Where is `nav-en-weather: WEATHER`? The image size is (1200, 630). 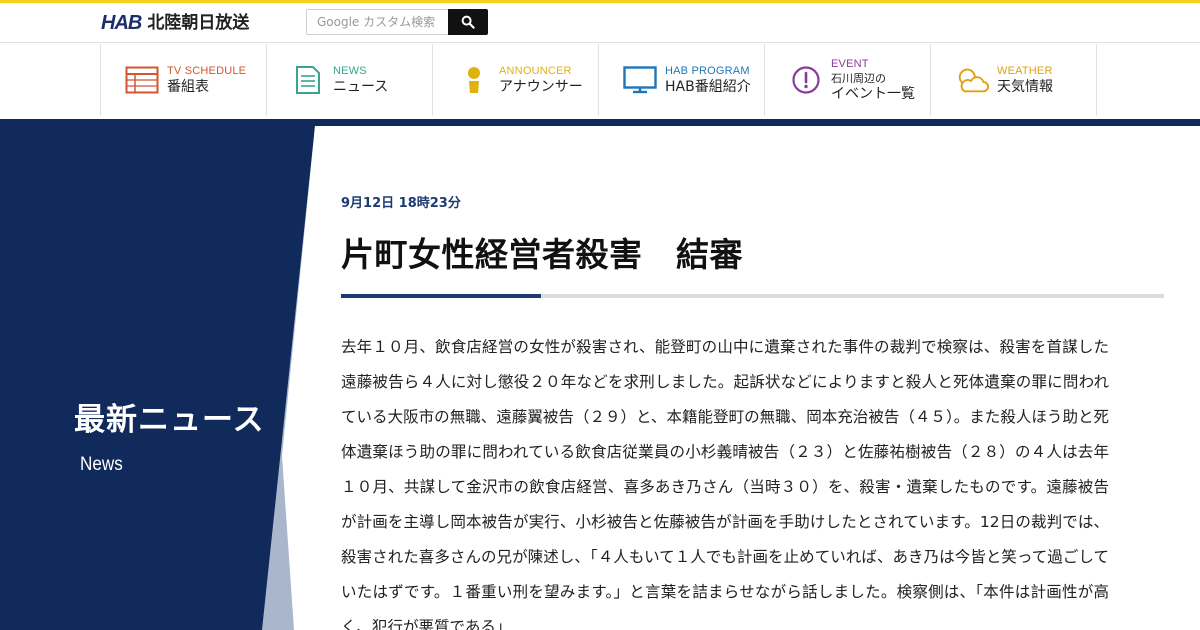
nav-en-weather: WEATHER is located at coordinates (1025, 71).